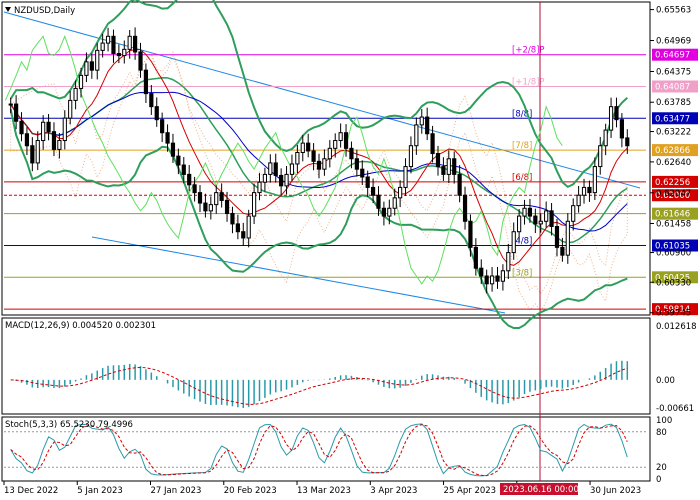  I want to click on price-tick-label: 0.61458, so click(673, 224).